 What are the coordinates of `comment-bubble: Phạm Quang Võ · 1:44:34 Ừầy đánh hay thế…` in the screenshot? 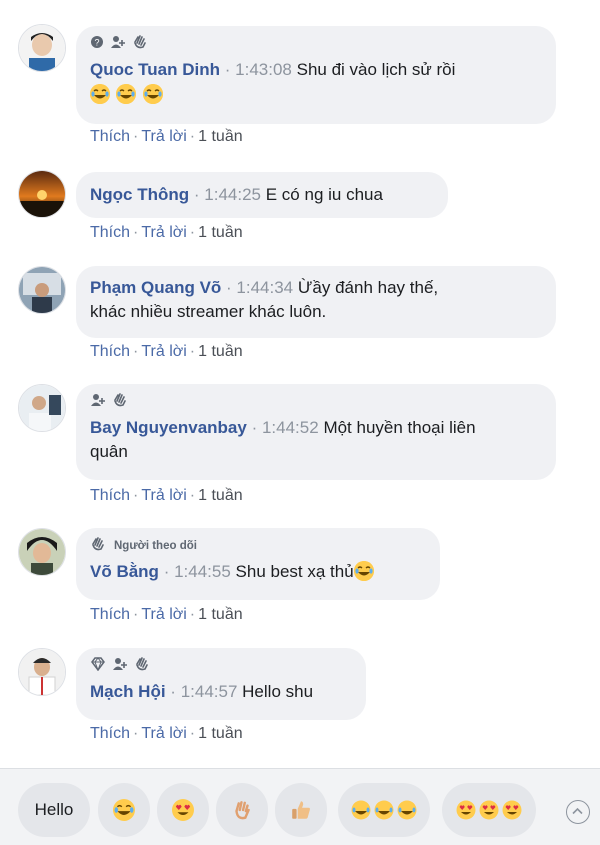 It's located at (316, 302).